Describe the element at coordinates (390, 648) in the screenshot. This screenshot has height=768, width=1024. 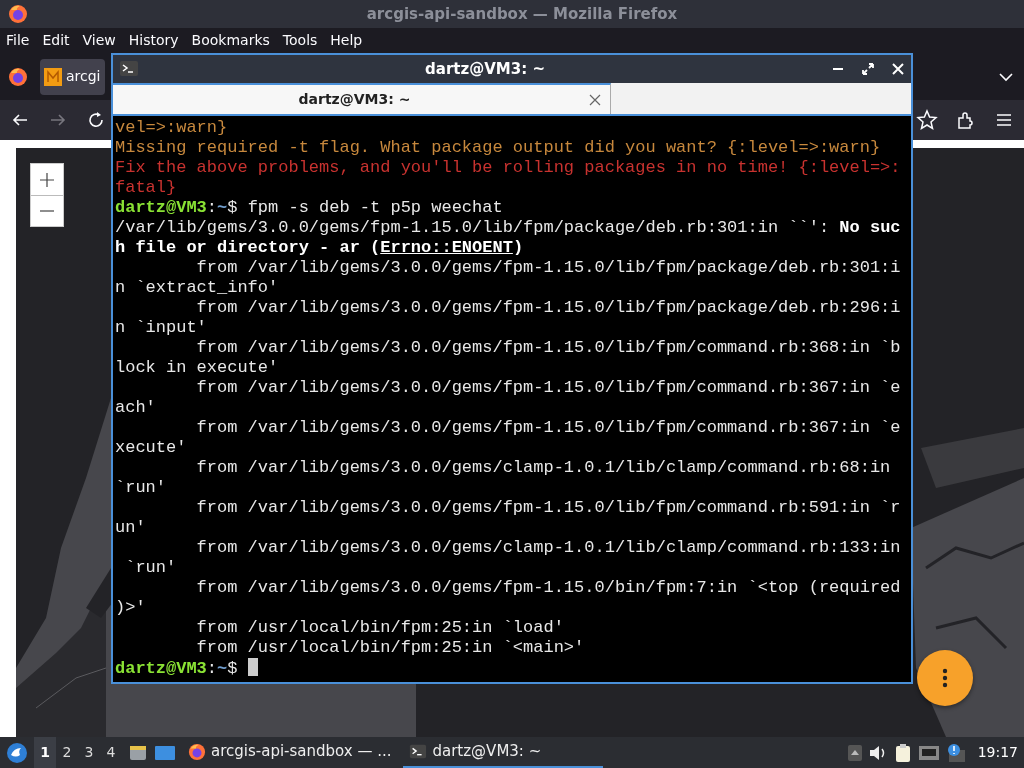
I see `terminal-line: from /usr/local/bin/fpm:25:in `<main>'` at that location.